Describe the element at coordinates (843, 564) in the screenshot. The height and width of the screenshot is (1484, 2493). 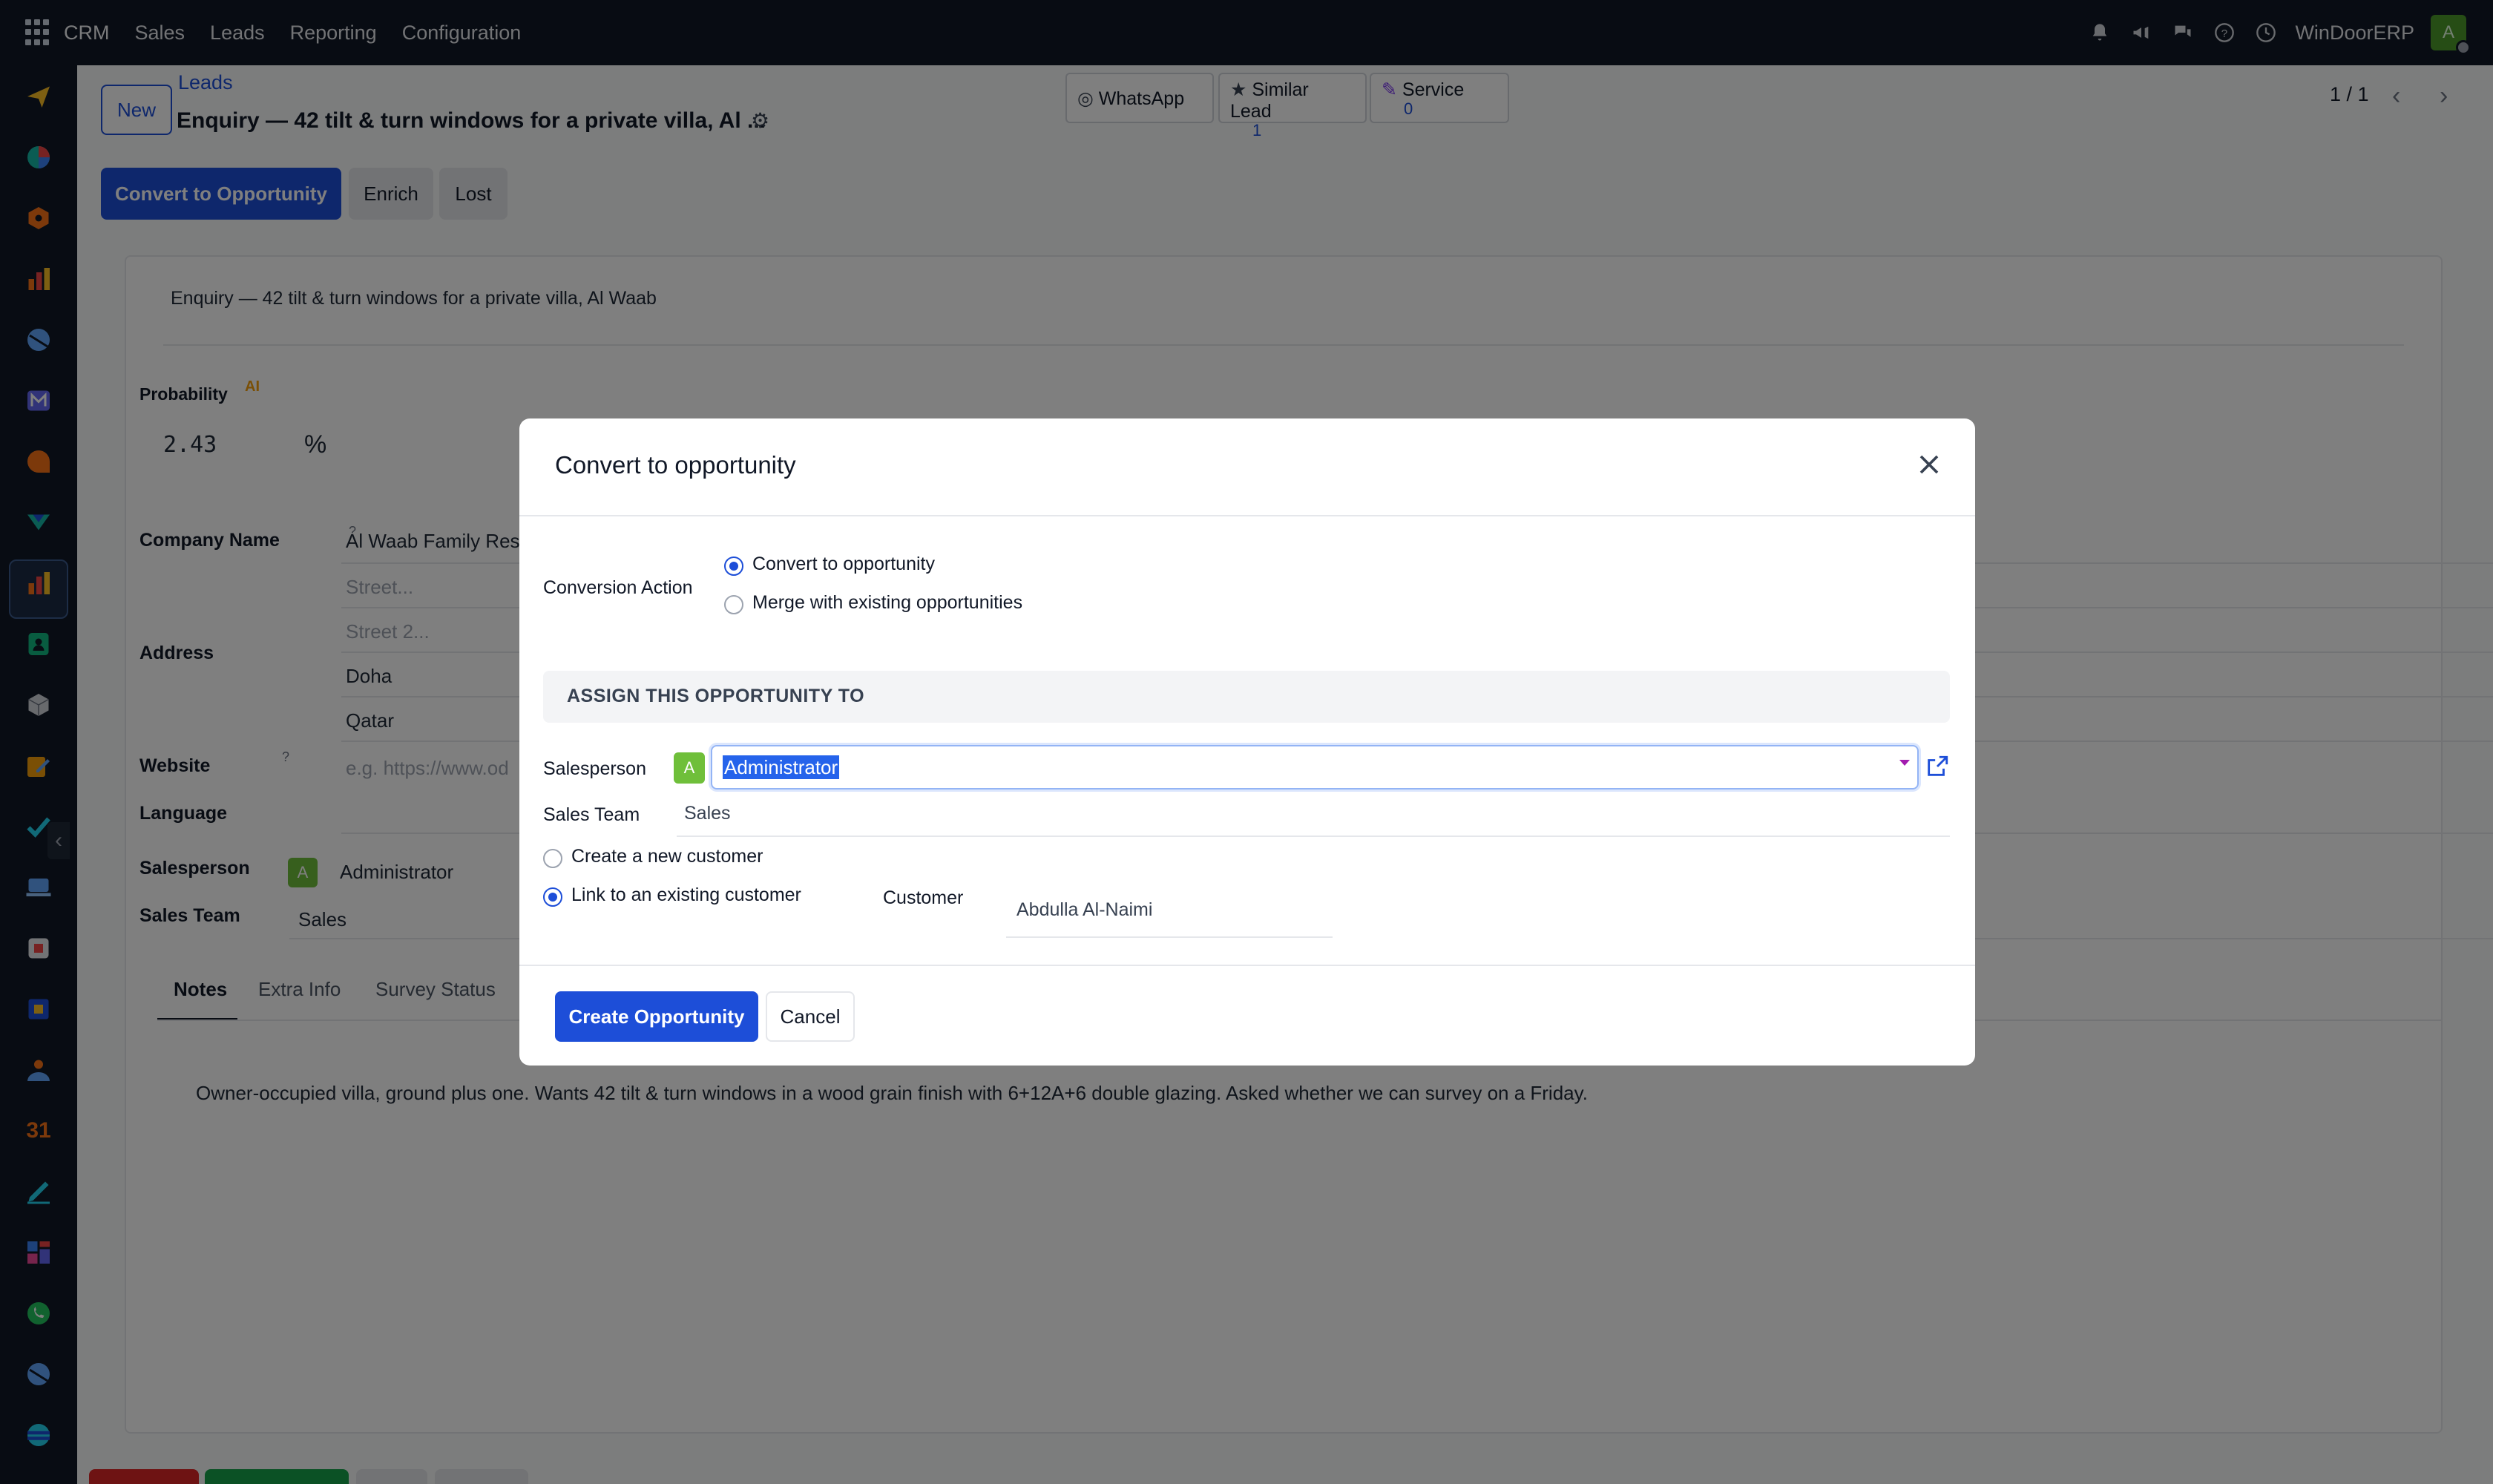
I see `radio-convert-label: Convert to opportunity` at that location.